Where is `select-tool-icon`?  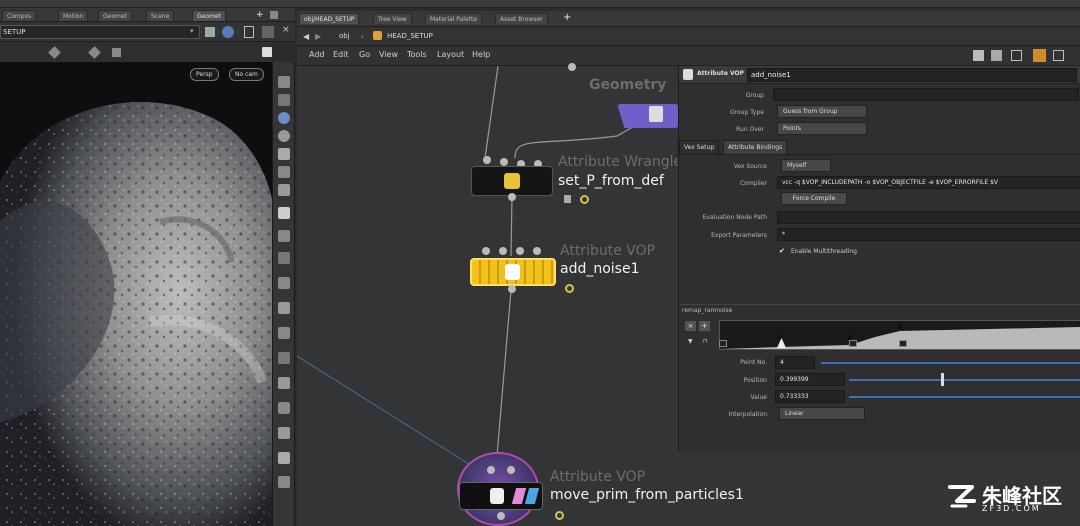 select-tool-icon is located at coordinates (54, 52).